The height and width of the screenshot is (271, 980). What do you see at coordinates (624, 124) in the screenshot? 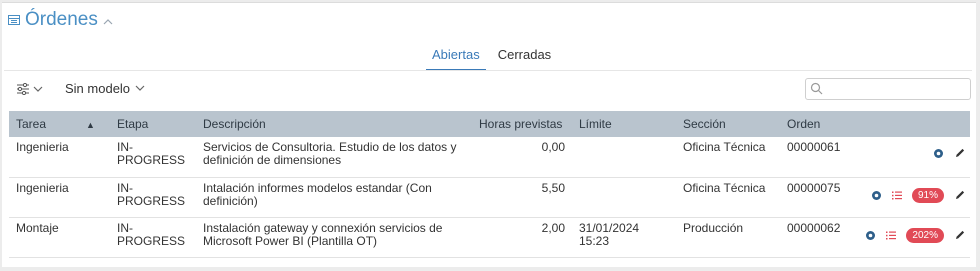
I see `column-header-limite: Límite` at bounding box center [624, 124].